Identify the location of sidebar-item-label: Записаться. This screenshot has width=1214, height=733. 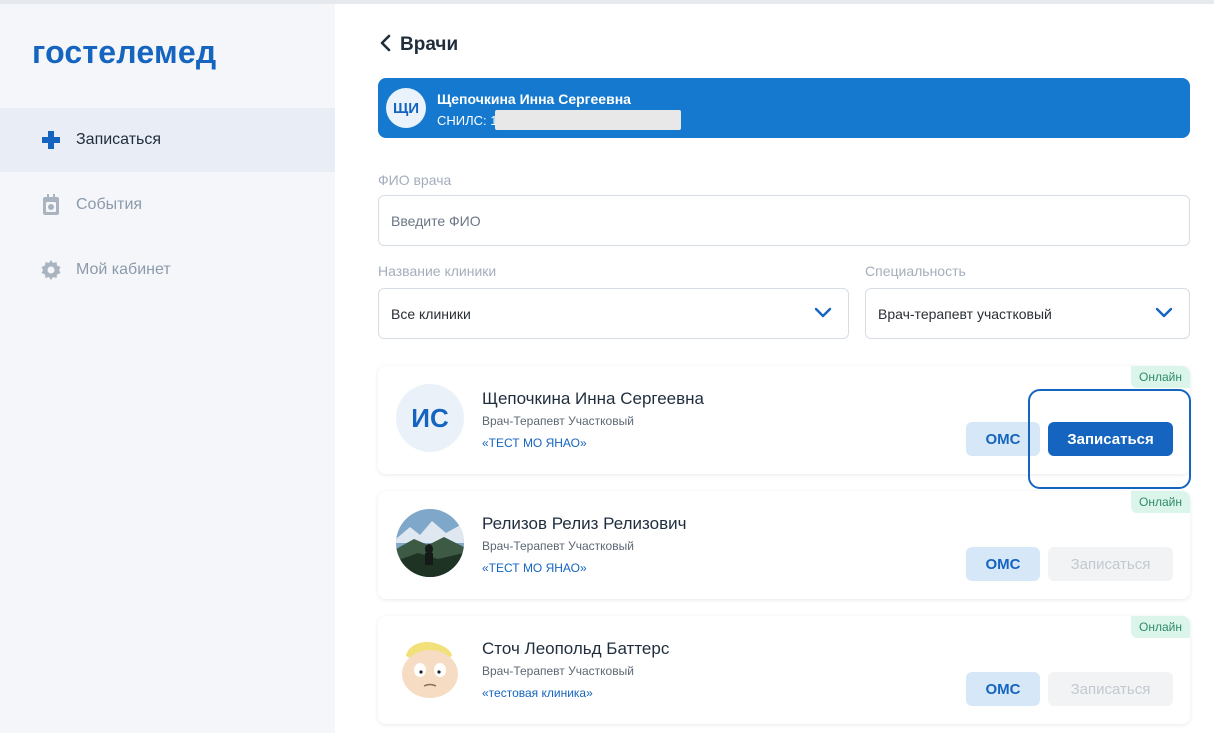
(119, 139).